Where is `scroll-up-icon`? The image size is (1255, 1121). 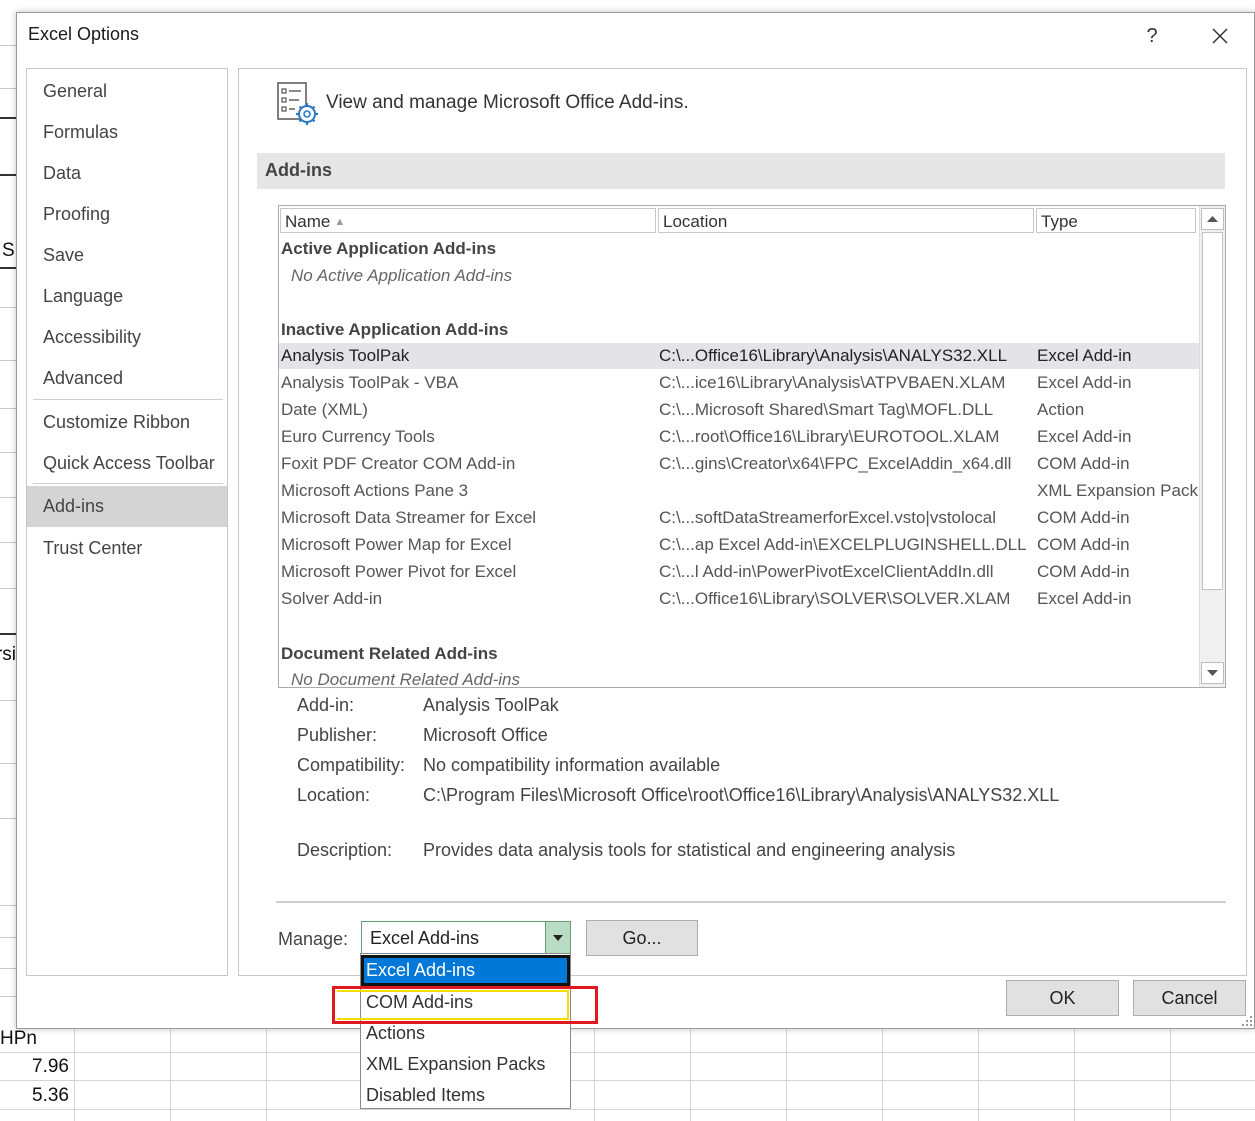
scroll-up-icon is located at coordinates (1212, 219).